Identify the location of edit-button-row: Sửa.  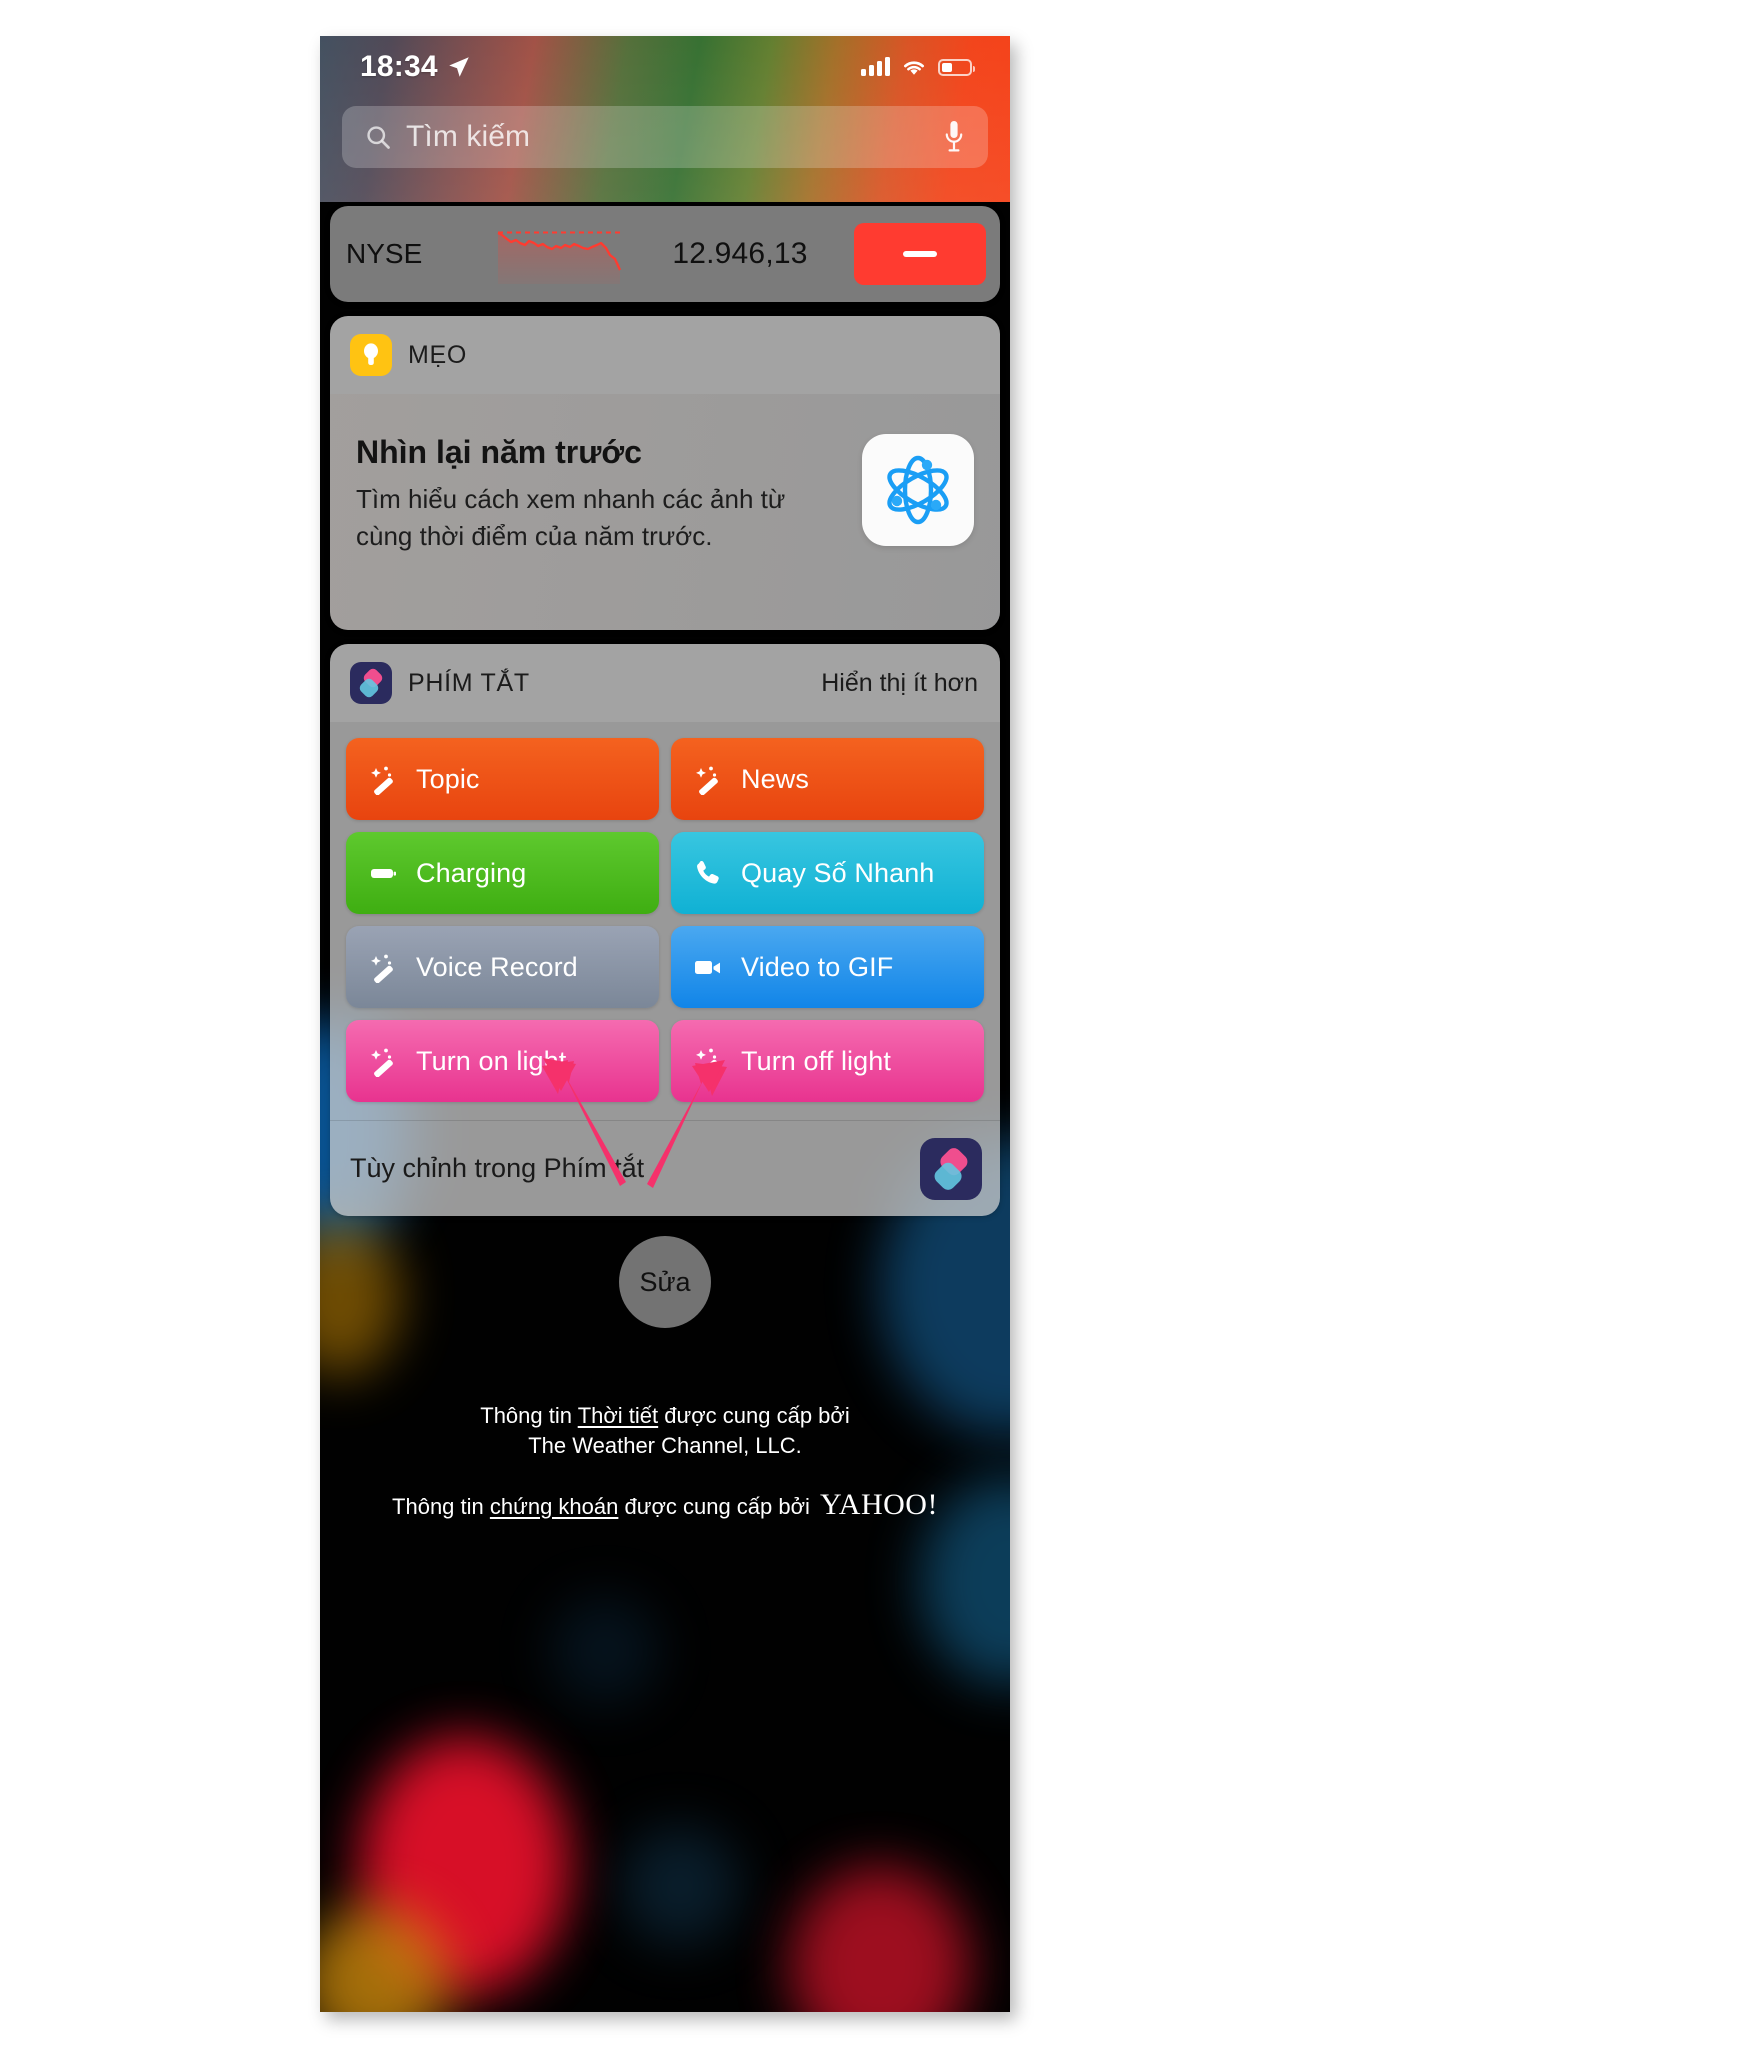
(665, 1282).